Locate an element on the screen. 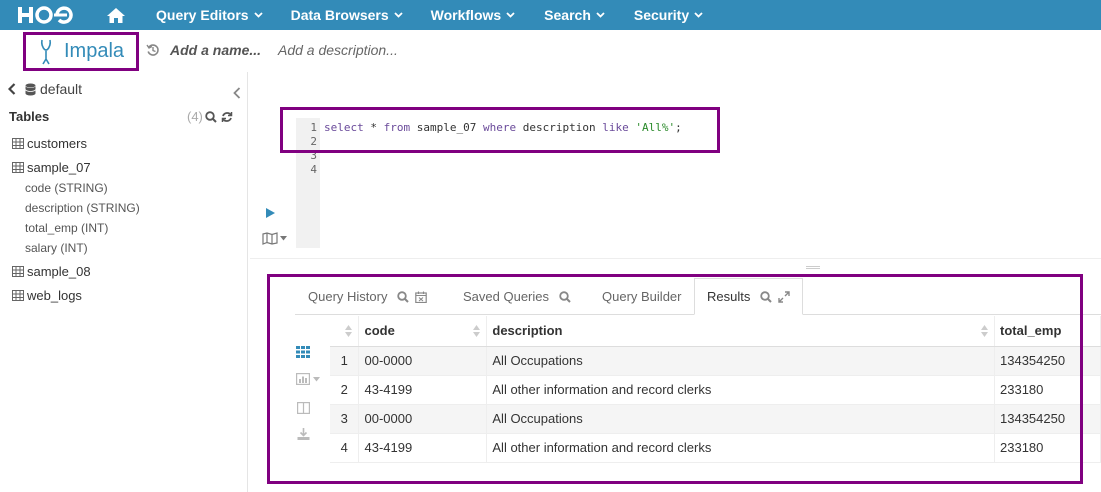  column-item: salary (INT) is located at coordinates (56, 248).